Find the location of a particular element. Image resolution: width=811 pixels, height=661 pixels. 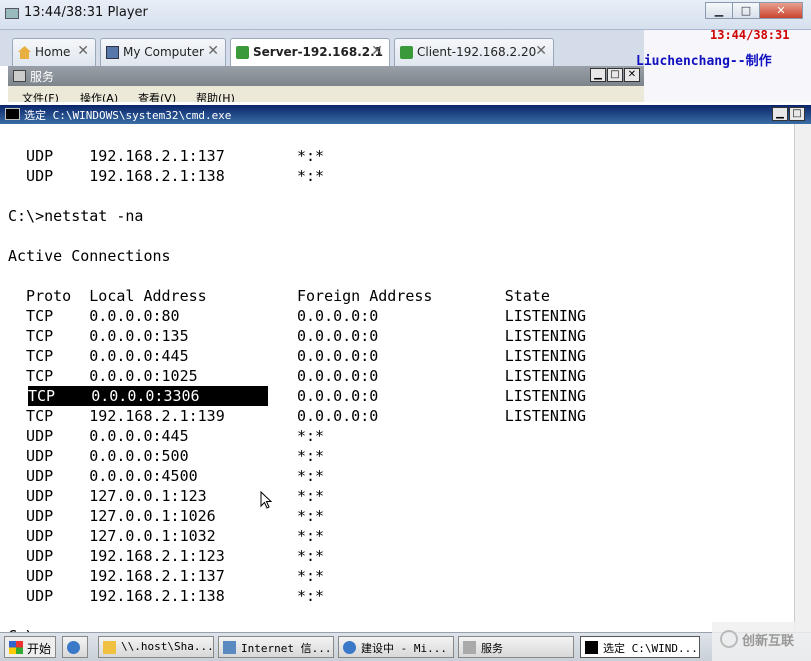

cmd-line: UDP 127.0.0.1:123 *:* is located at coordinates (166, 496).